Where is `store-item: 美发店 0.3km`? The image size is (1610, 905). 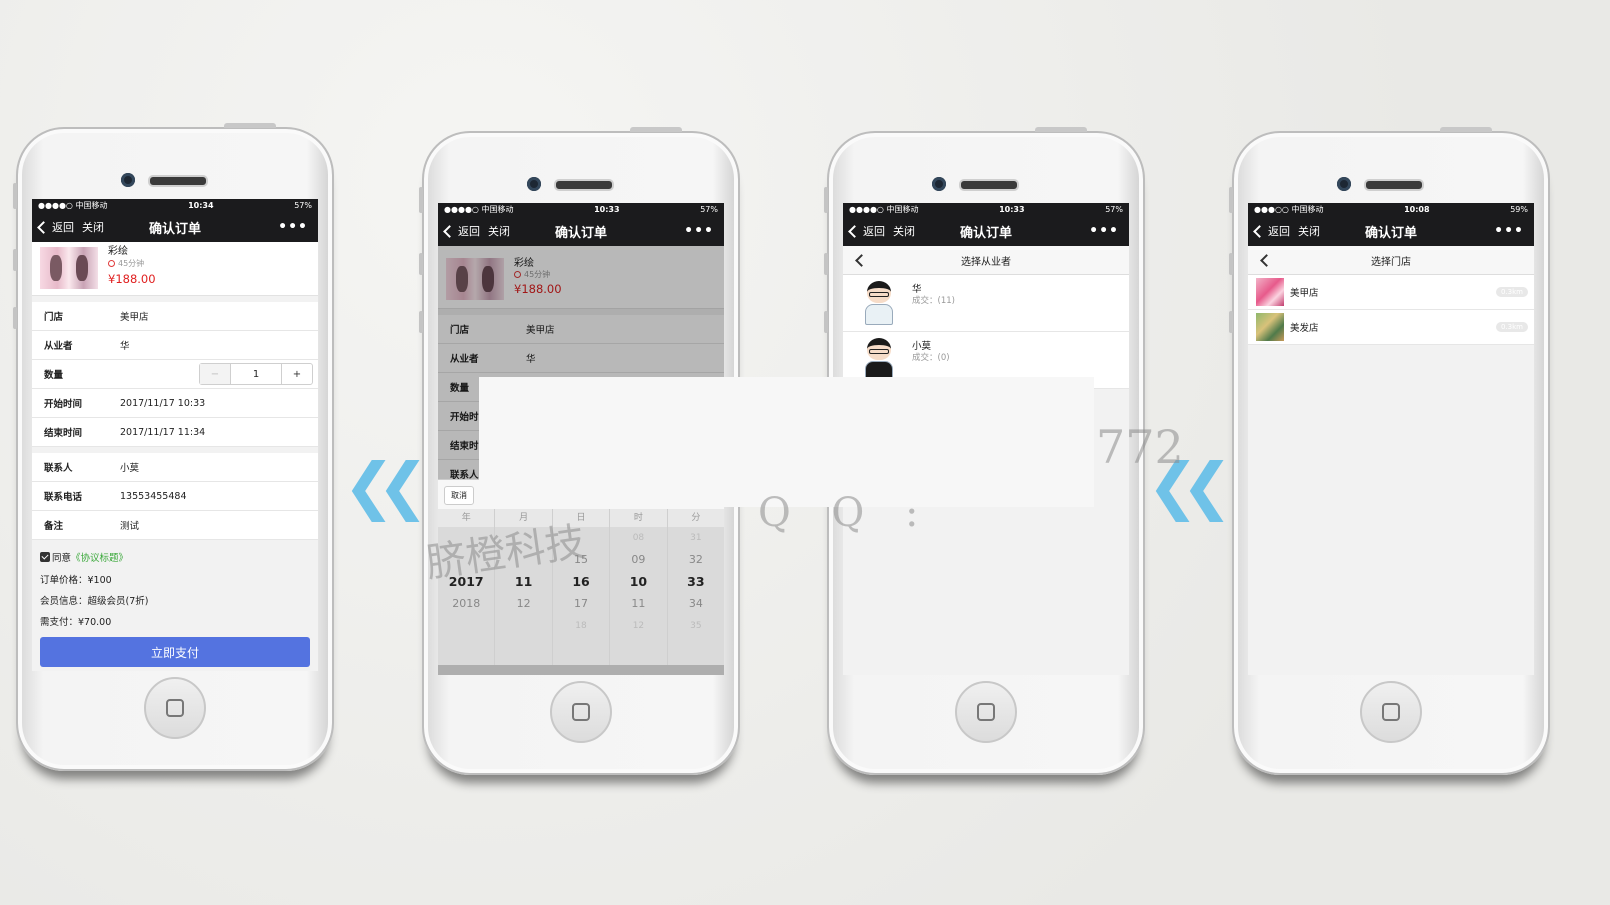 store-item: 美发店 0.3km is located at coordinates (1391, 327).